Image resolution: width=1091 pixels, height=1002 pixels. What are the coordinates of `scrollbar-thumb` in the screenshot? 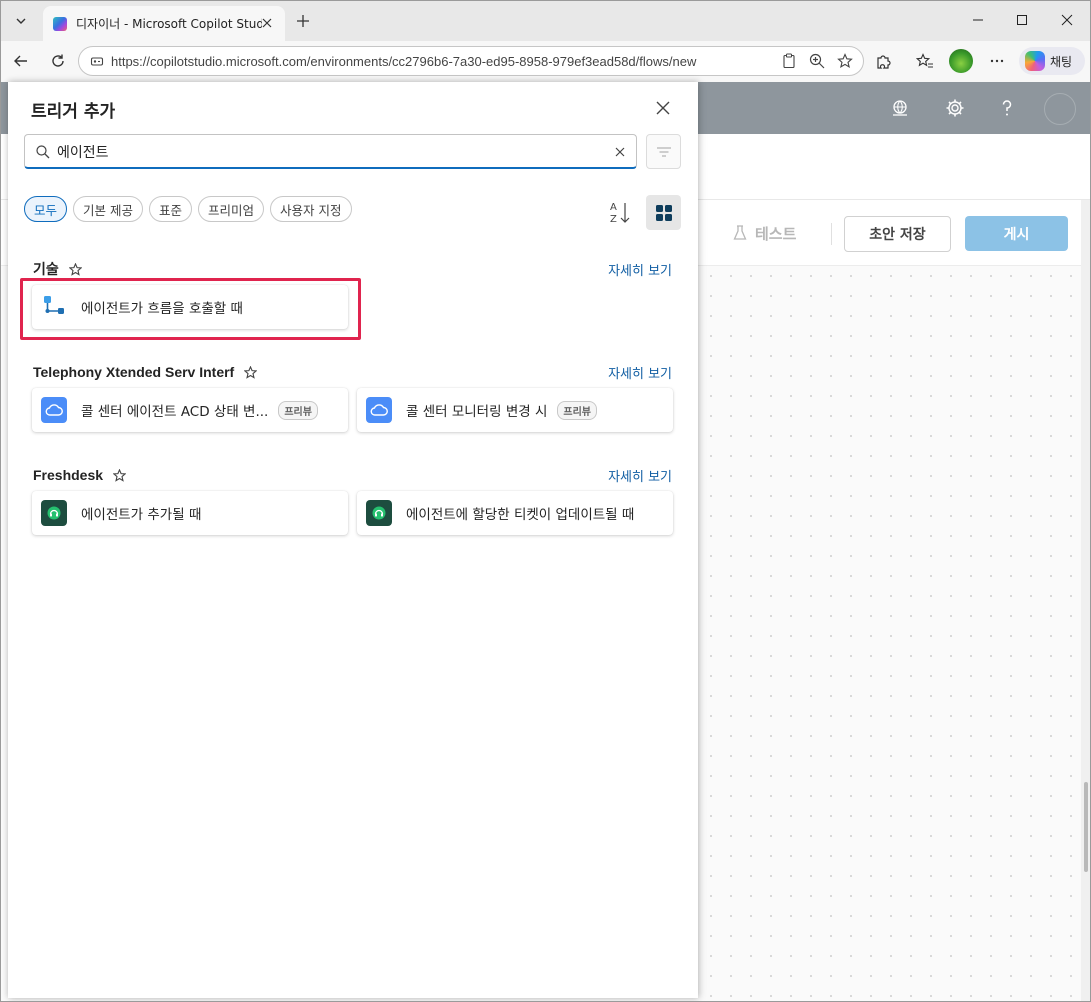 It's located at (1086, 827).